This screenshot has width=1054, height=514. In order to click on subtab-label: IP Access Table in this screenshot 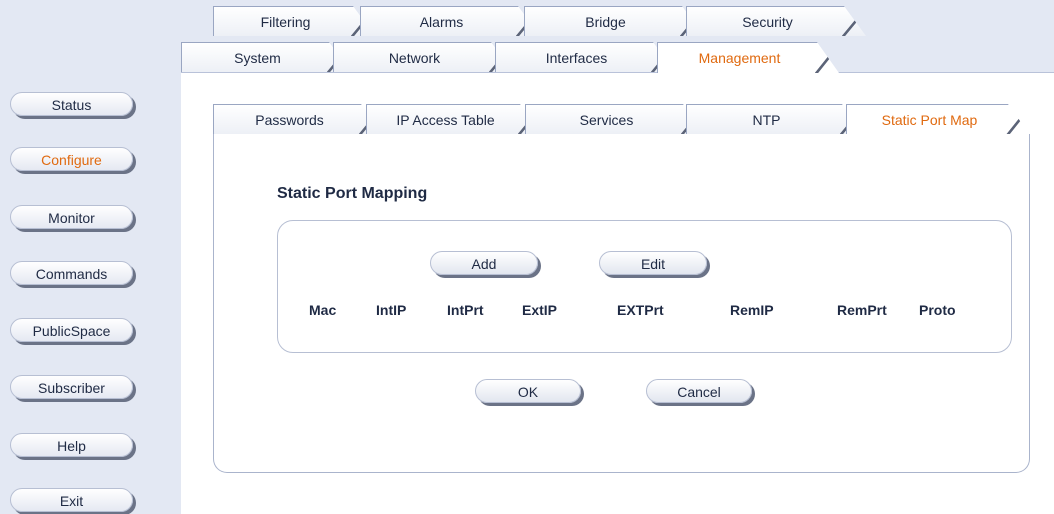, I will do `click(445, 120)`.